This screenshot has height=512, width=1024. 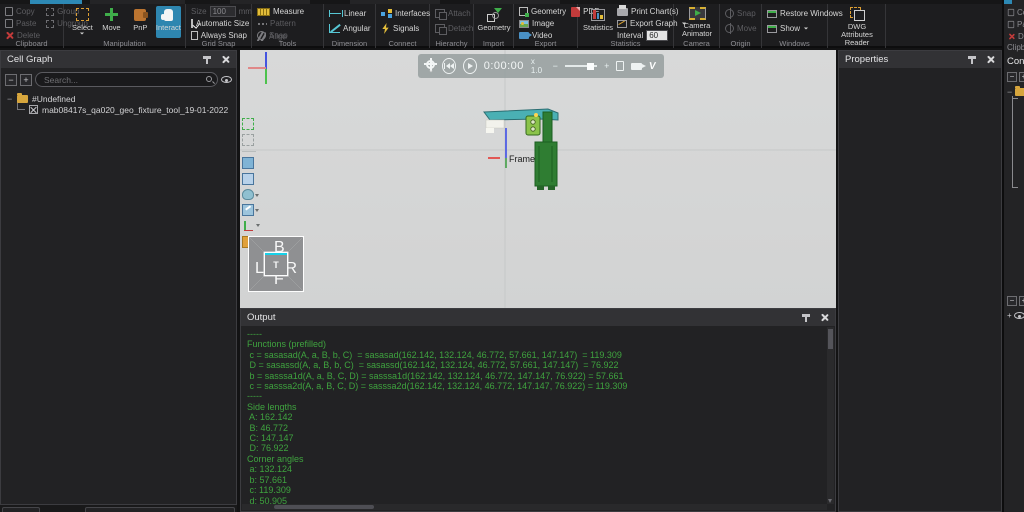 I want to click on simulation-settings-button, so click(x=430, y=65).